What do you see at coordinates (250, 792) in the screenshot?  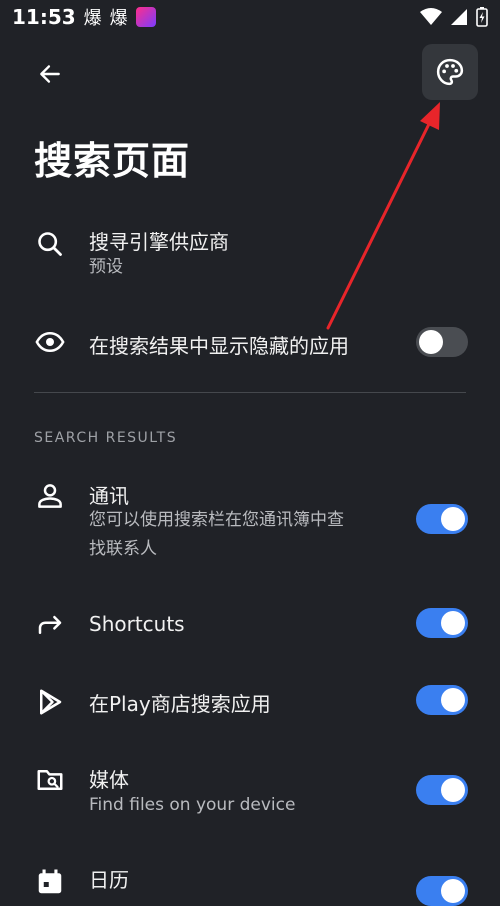 I see `result-item-media: 媒体 Find files on your device` at bounding box center [250, 792].